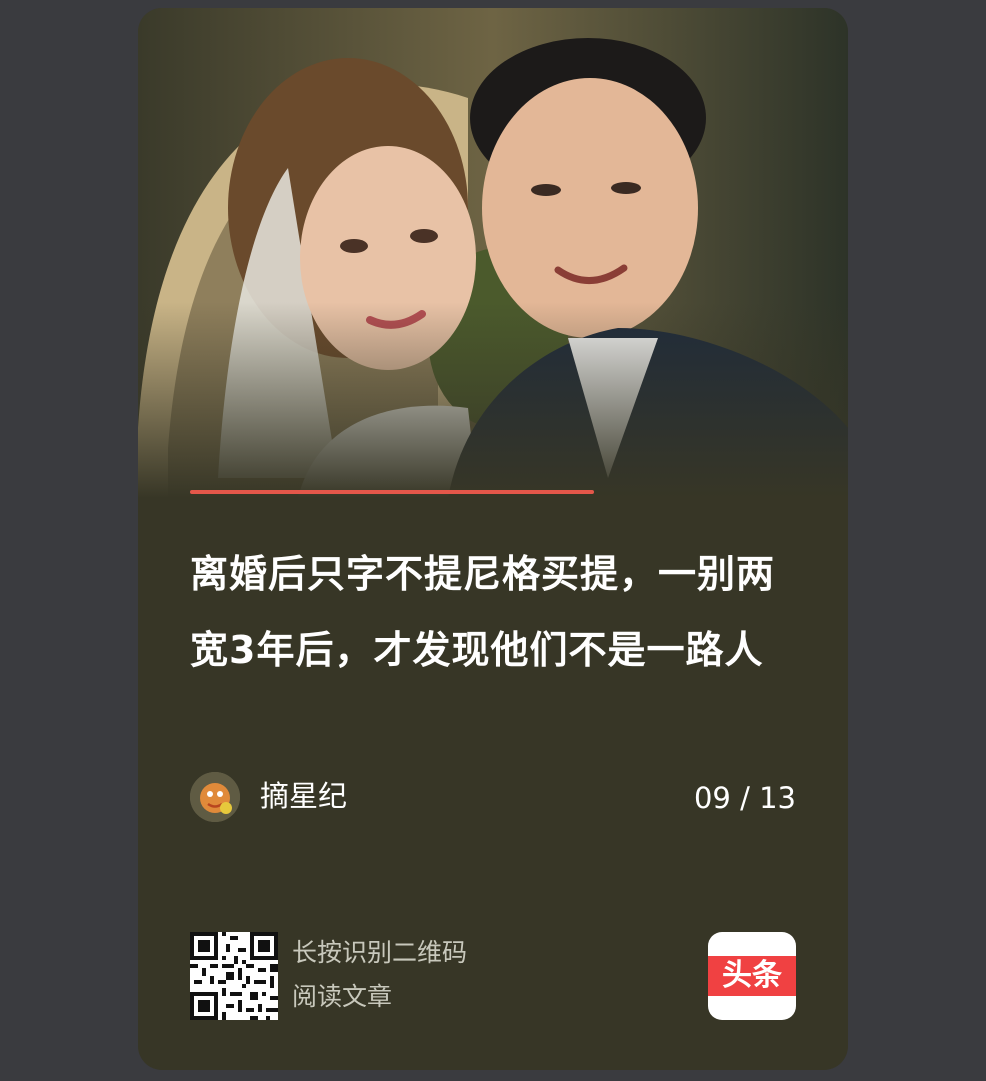 This screenshot has height=1081, width=986. What do you see at coordinates (303, 796) in the screenshot?
I see `author-name: 摘星纪` at bounding box center [303, 796].